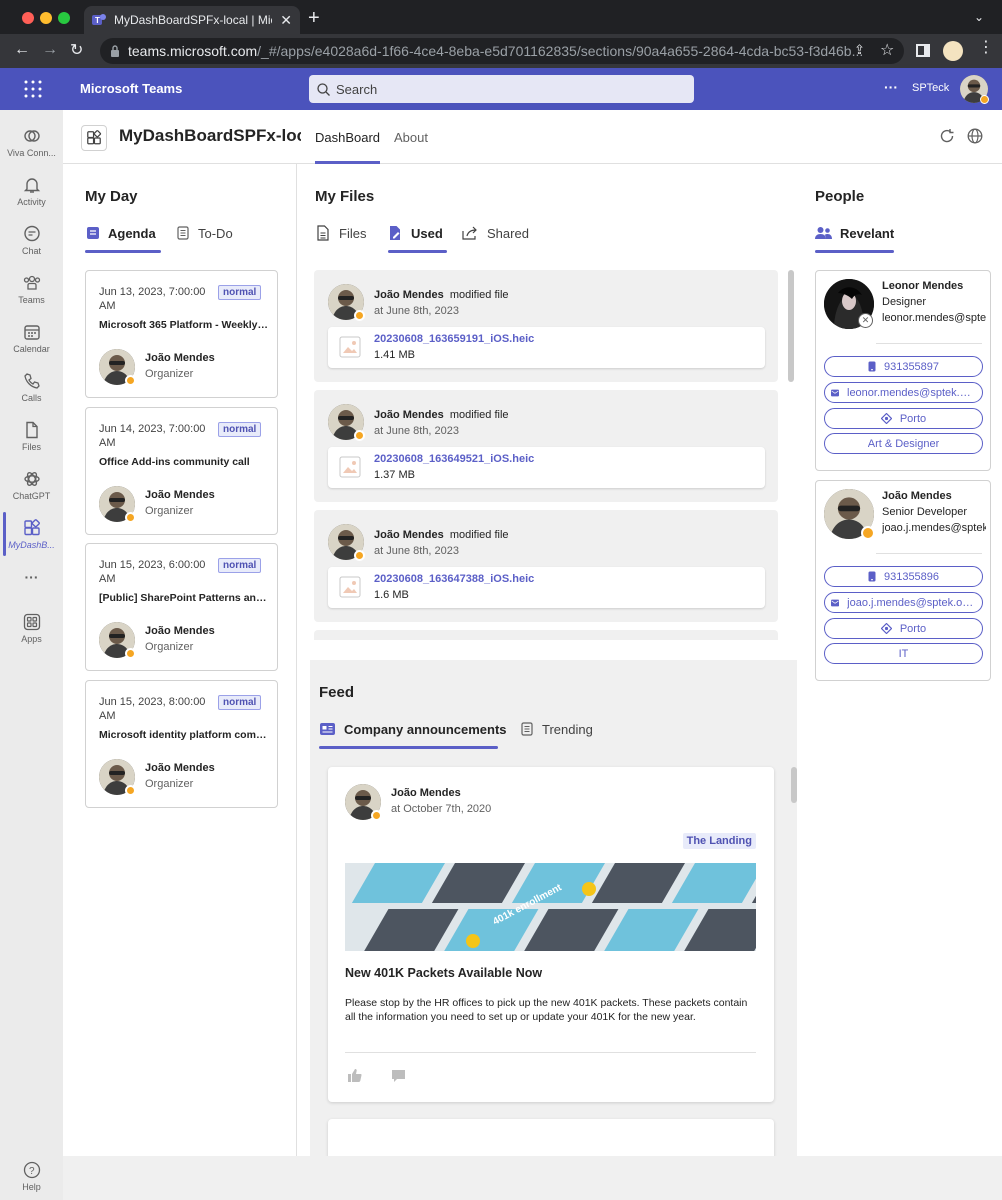 The width and height of the screenshot is (1002, 1200). I want to click on person-phone-button: 931355896, so click(903, 576).